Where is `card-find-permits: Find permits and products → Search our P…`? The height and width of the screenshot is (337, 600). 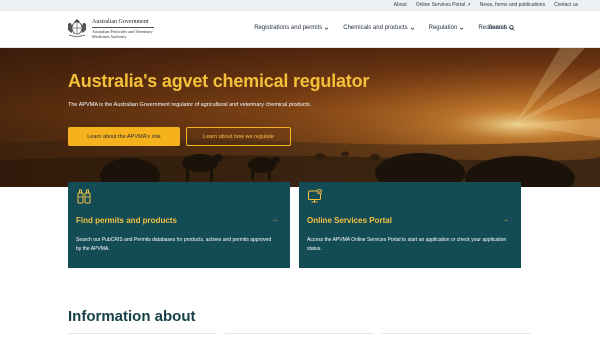 card-find-permits: Find permits and products → Search our P… is located at coordinates (179, 225).